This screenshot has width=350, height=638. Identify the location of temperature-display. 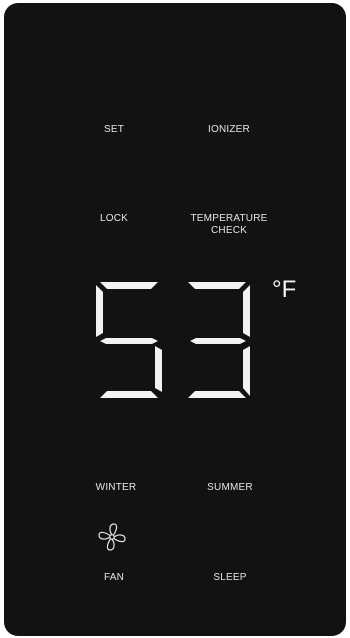
(173, 340).